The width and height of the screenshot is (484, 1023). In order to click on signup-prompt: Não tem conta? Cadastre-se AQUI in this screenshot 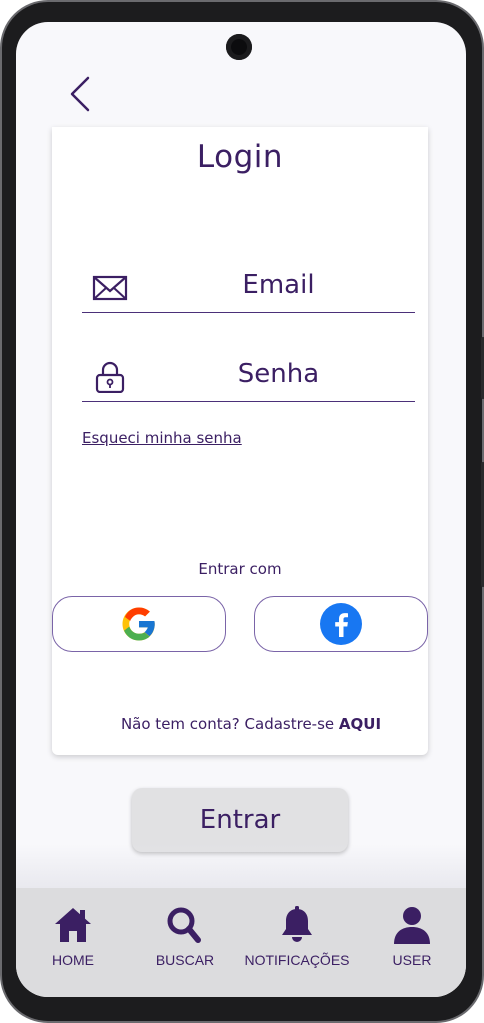, I will do `click(240, 724)`.